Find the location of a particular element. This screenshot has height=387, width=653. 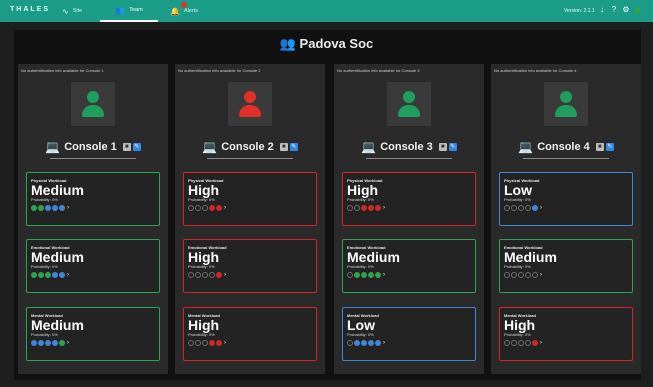

site-title-text: Padova Soc is located at coordinates (336, 43).